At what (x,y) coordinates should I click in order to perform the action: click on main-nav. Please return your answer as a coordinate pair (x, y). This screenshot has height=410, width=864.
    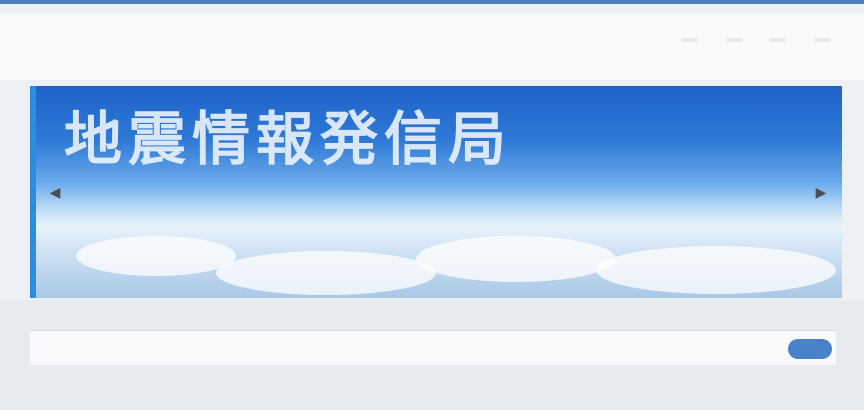
    Looking at the image, I should click on (734, 40).